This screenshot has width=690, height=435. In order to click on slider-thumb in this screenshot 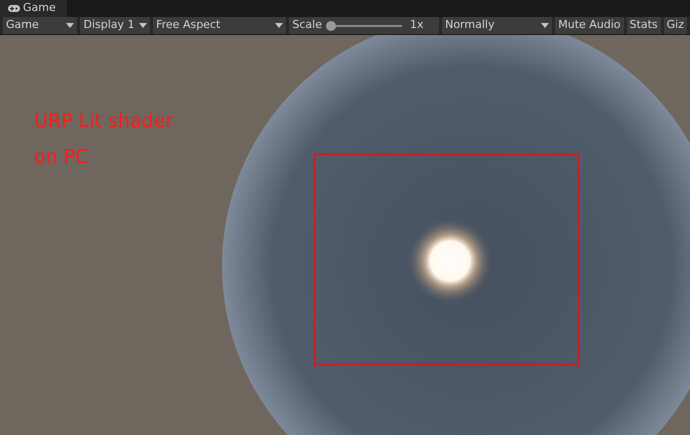, I will do `click(331, 25)`.